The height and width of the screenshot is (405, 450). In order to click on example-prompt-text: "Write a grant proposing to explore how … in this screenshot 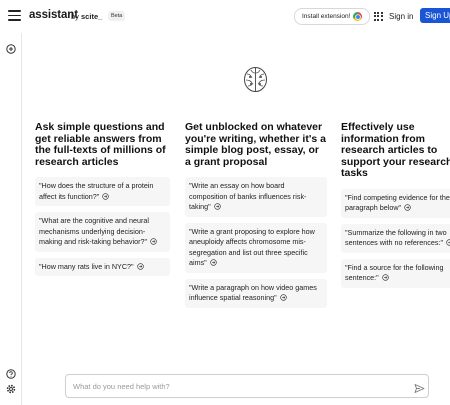, I will do `click(252, 247)`.